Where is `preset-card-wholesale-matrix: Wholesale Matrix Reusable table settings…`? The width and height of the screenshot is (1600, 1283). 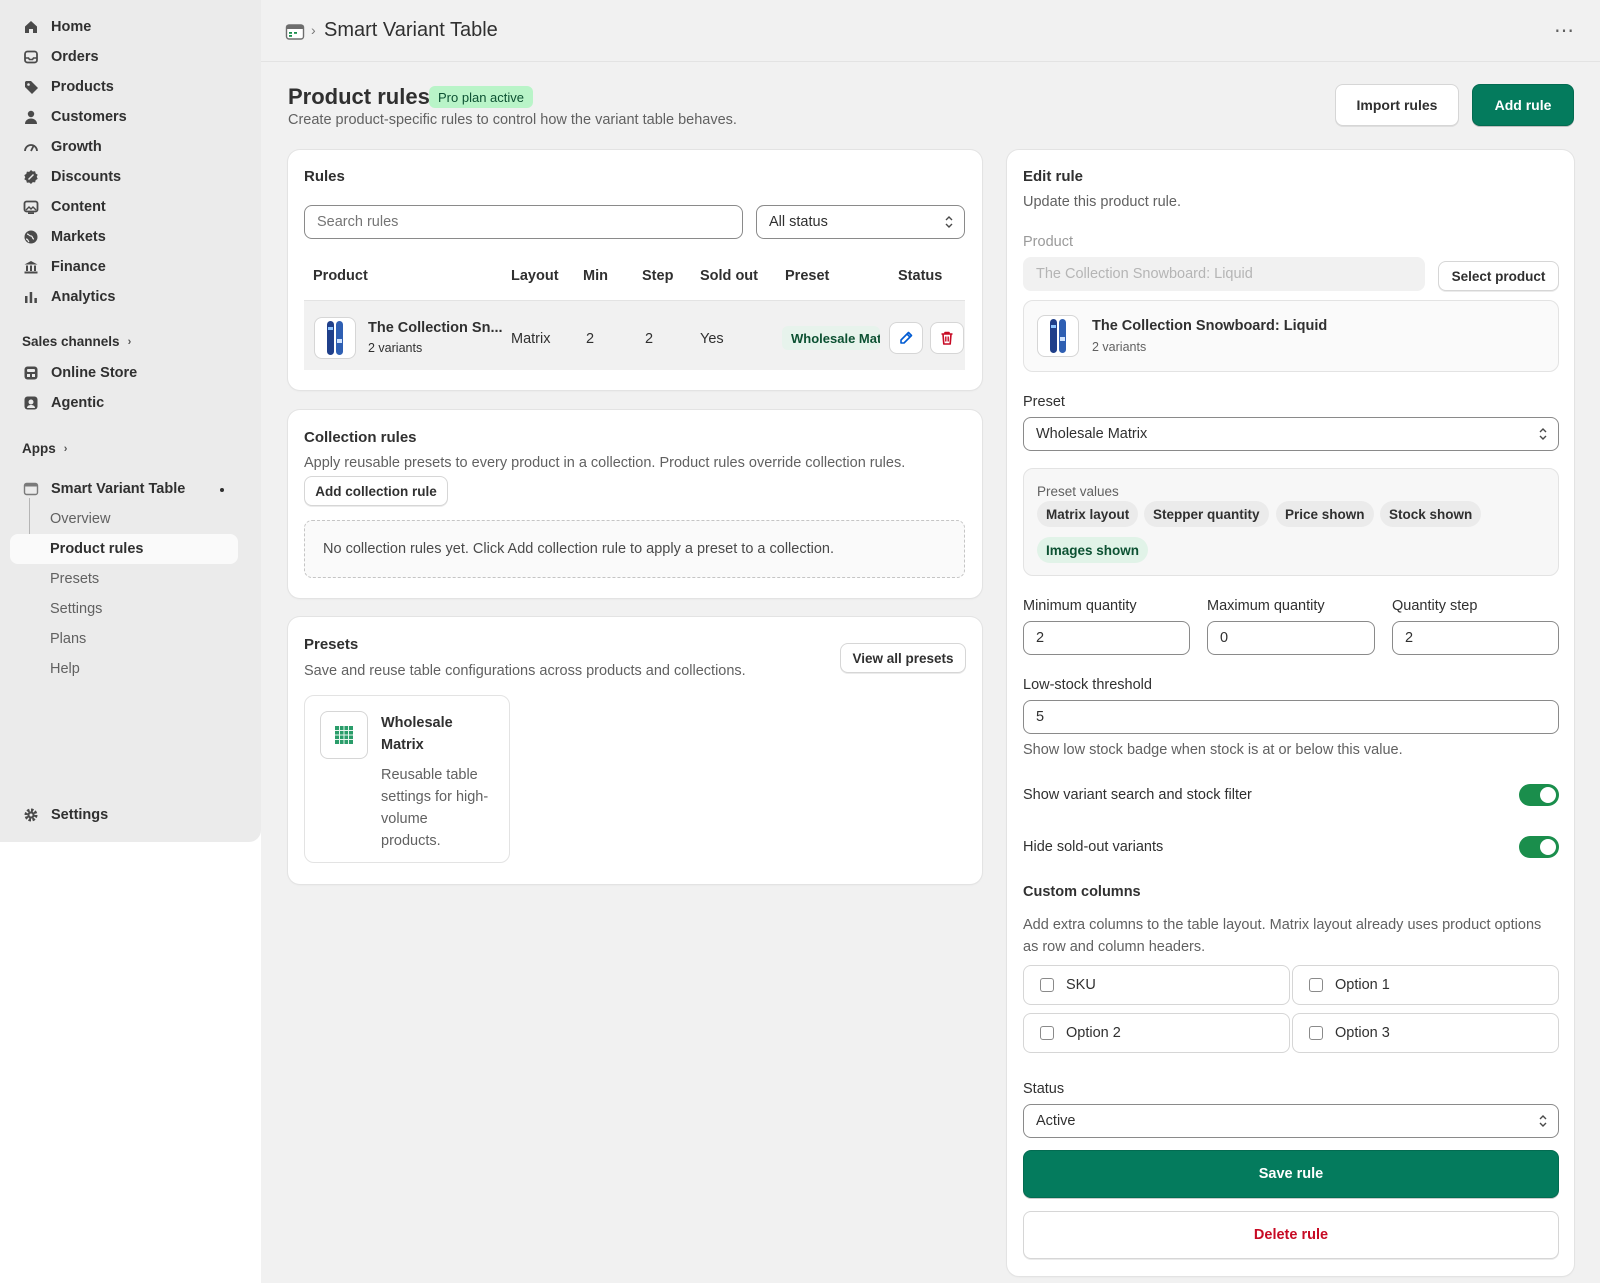
preset-card-wholesale-matrix: Wholesale Matrix Reusable table settings… is located at coordinates (407, 779).